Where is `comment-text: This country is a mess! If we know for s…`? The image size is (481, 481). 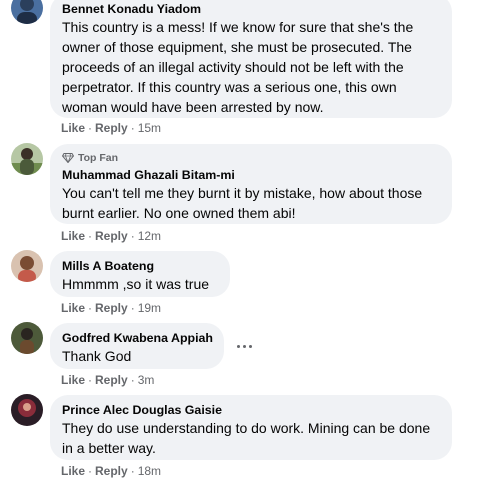
comment-text: This country is a mess! If we know for s… is located at coordinates (238, 67).